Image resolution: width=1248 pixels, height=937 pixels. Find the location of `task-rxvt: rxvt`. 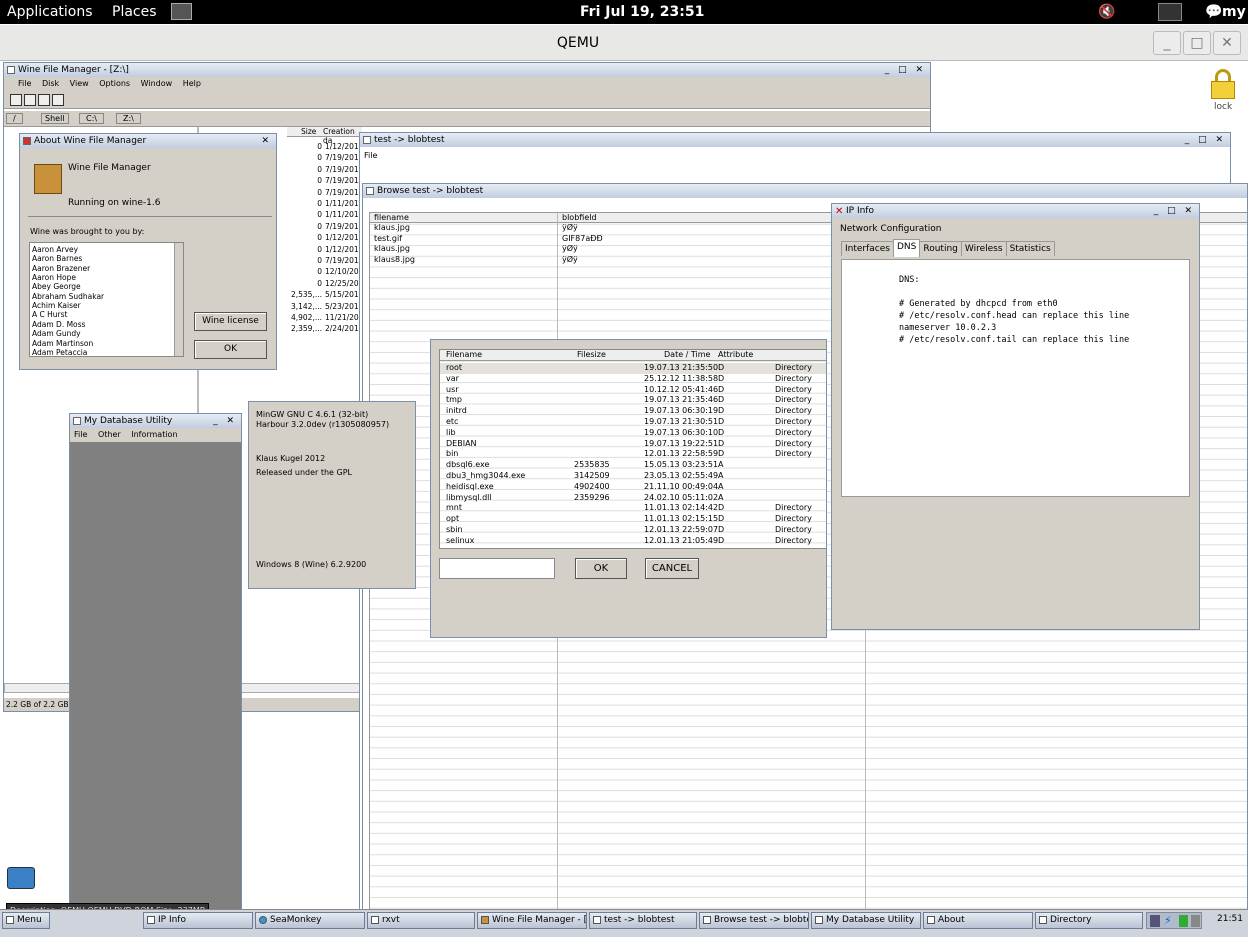

task-rxvt: rxvt is located at coordinates (421, 920).